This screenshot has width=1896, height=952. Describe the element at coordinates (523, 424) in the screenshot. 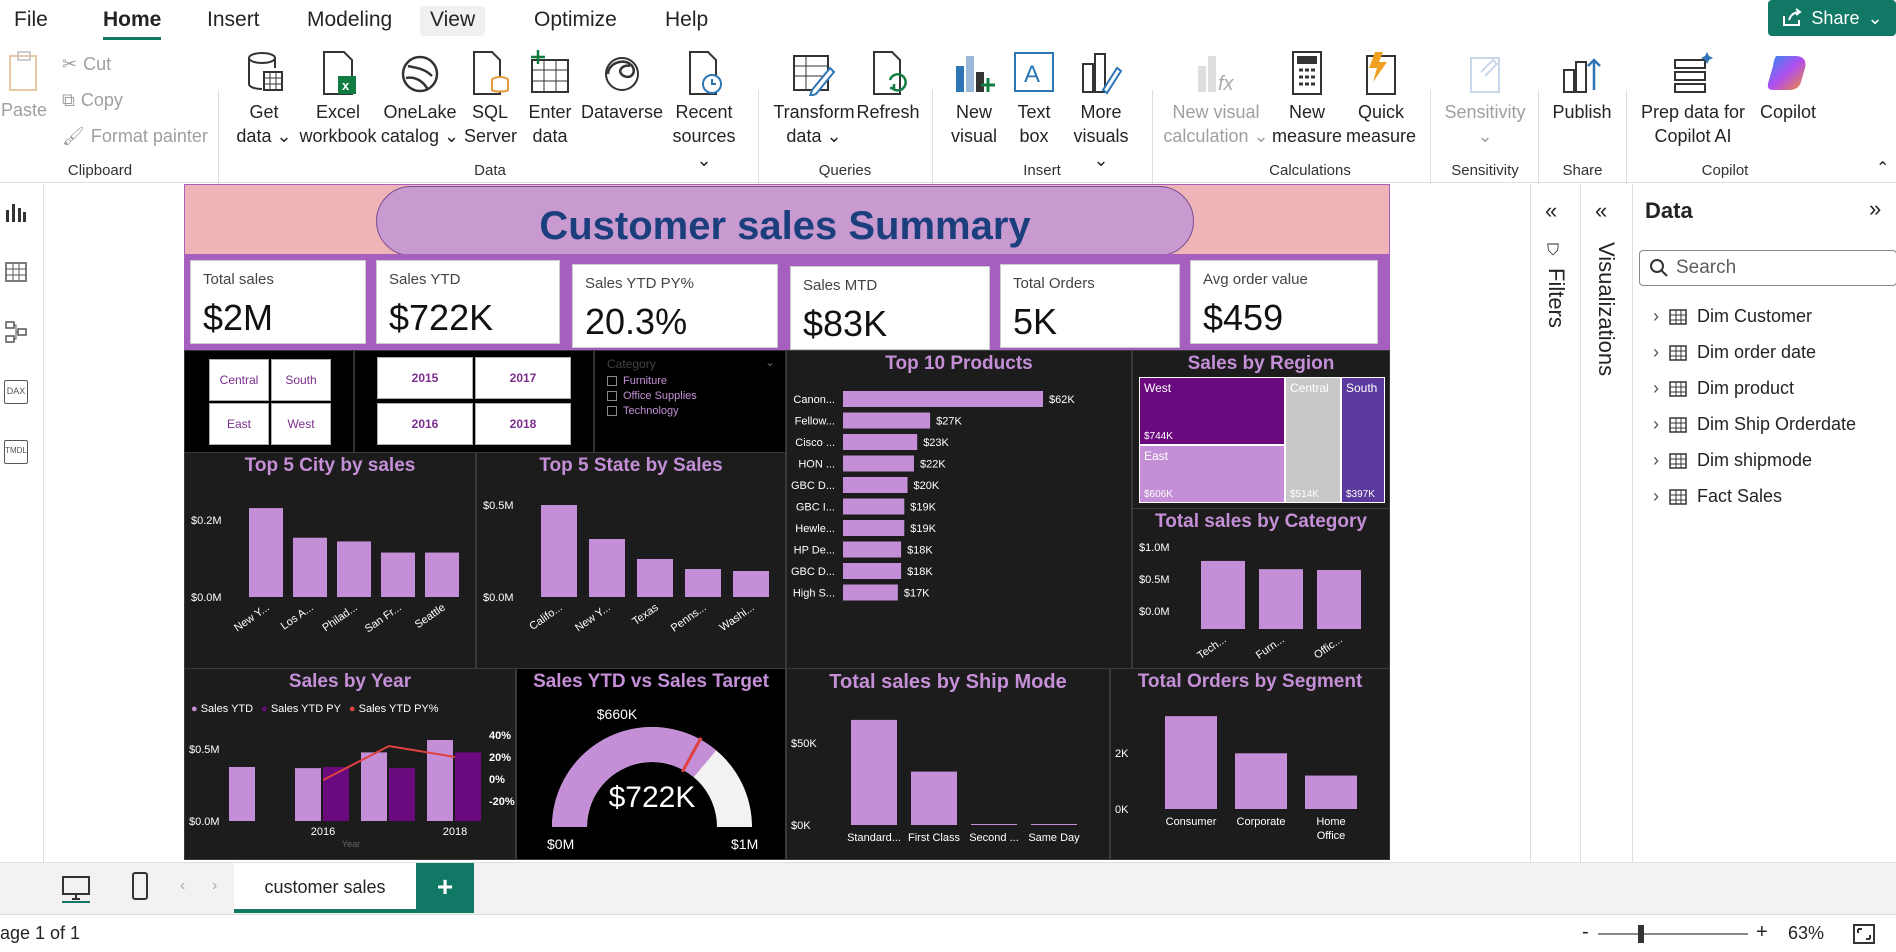

I see `year-2018: 2018` at that location.